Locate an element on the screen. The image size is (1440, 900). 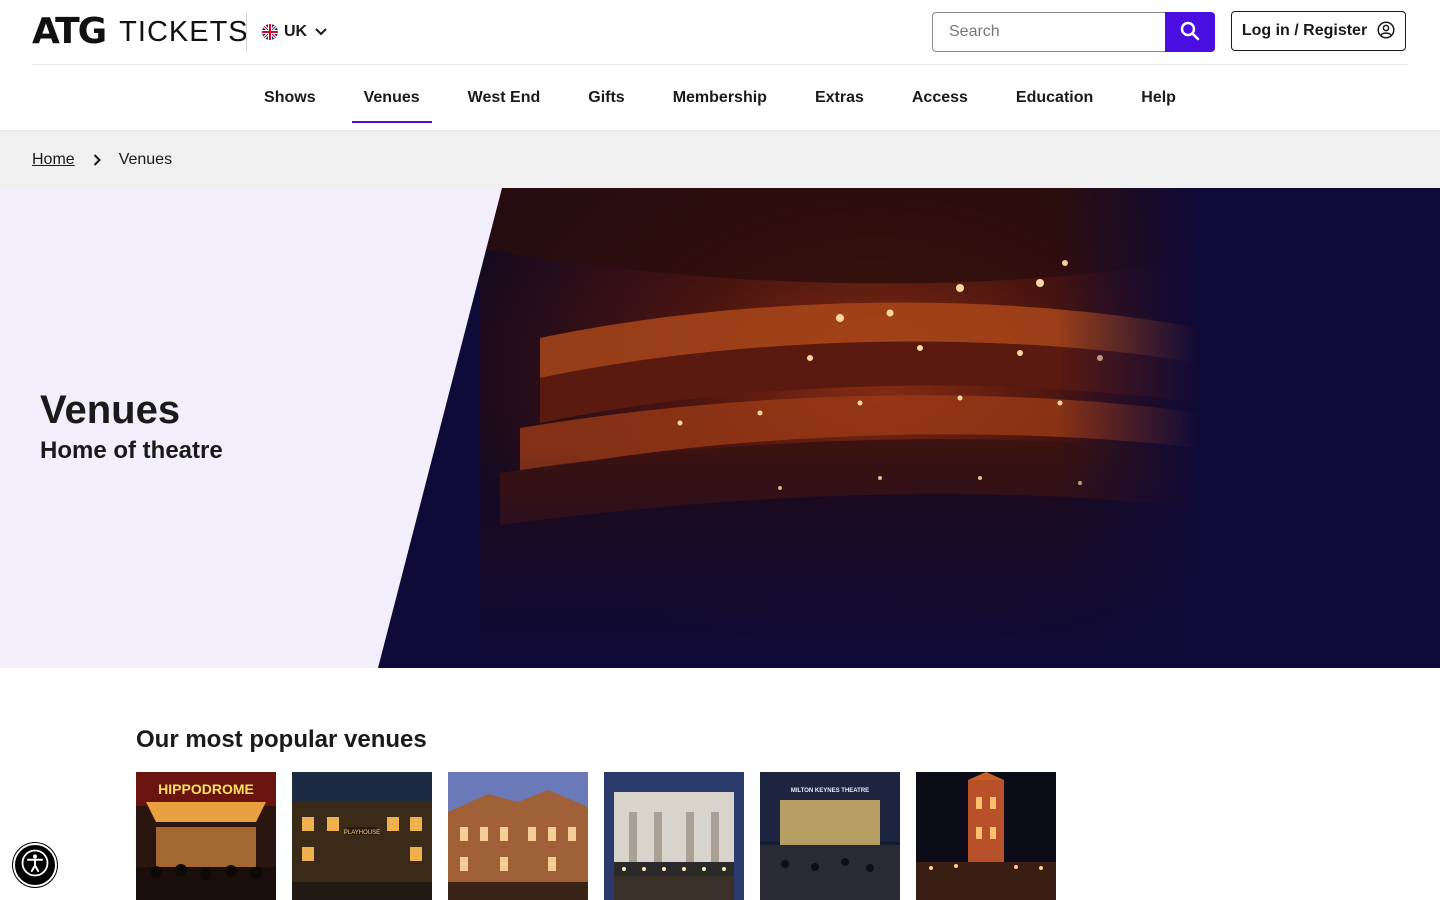
venue-image: MILTON KEYNES THEATRE is located at coordinates (830, 836).